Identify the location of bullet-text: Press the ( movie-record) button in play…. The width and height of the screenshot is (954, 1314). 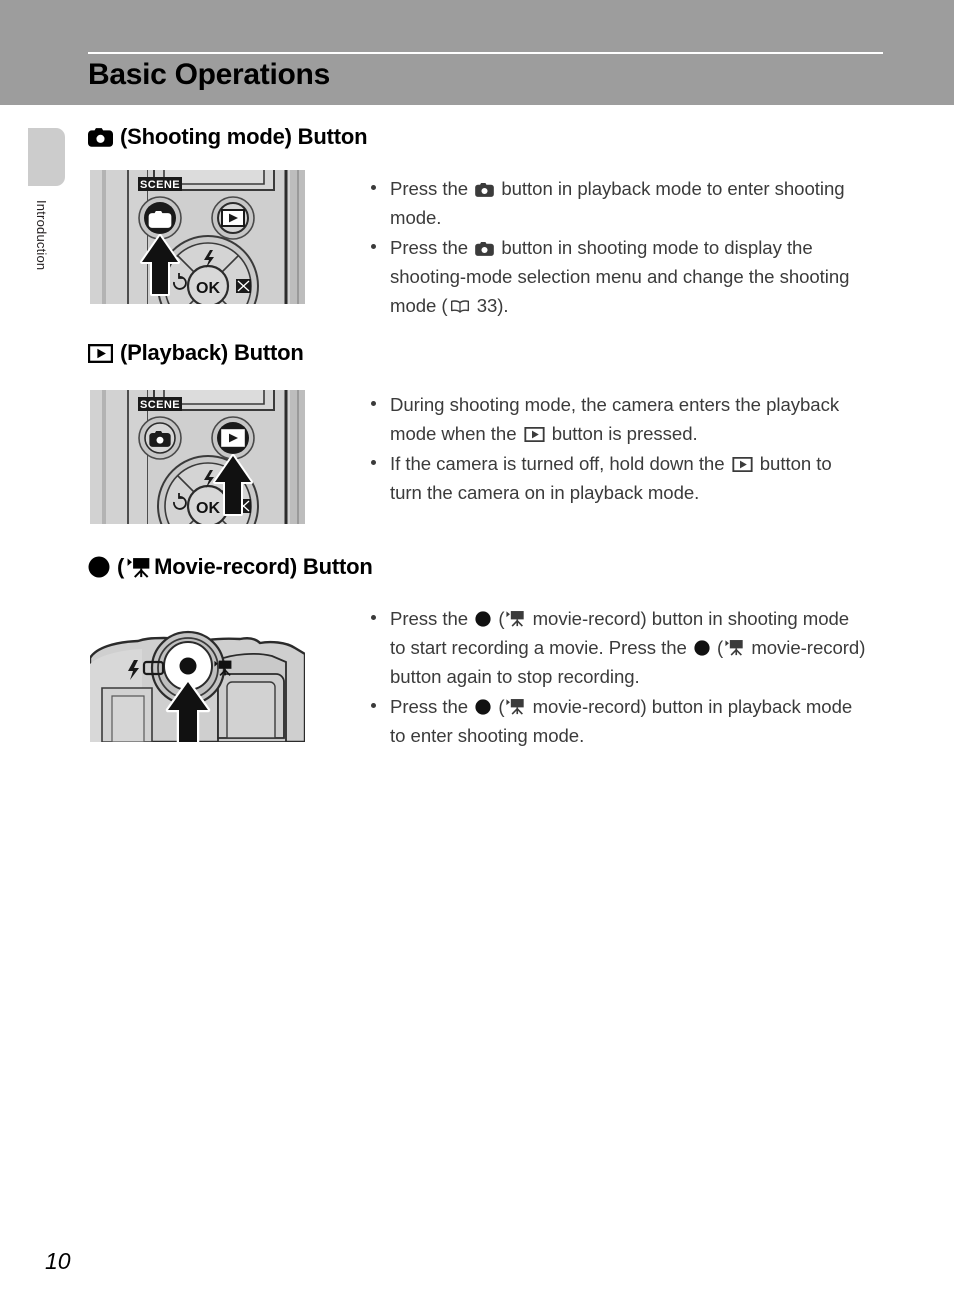
(629, 721).